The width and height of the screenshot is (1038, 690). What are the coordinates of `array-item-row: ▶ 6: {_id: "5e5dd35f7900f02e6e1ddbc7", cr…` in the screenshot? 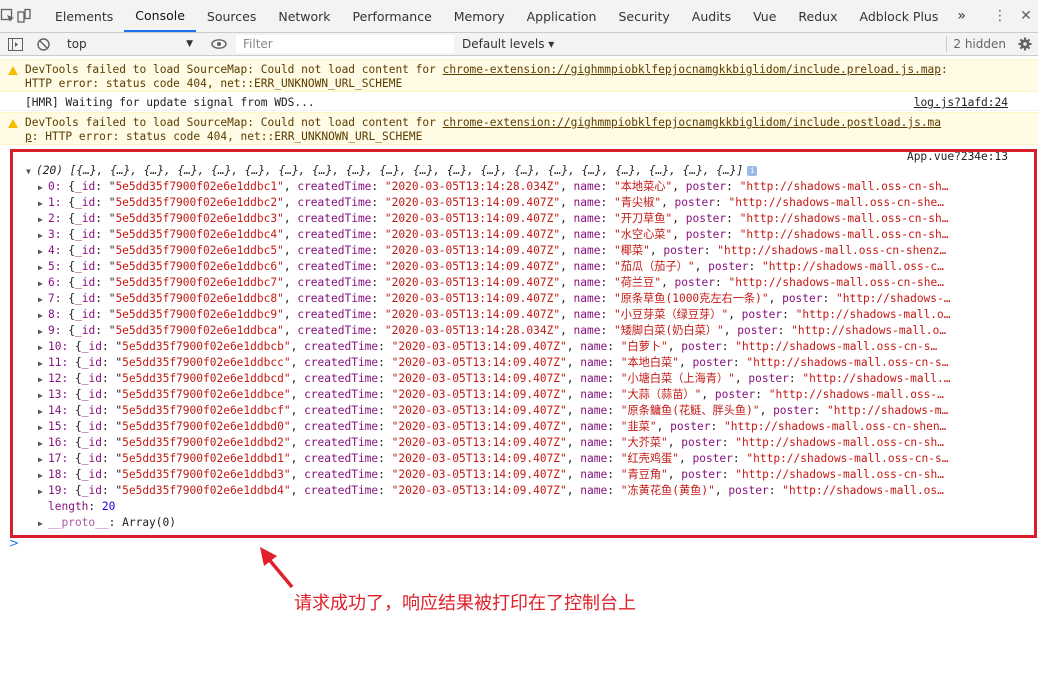 It's located at (538, 284).